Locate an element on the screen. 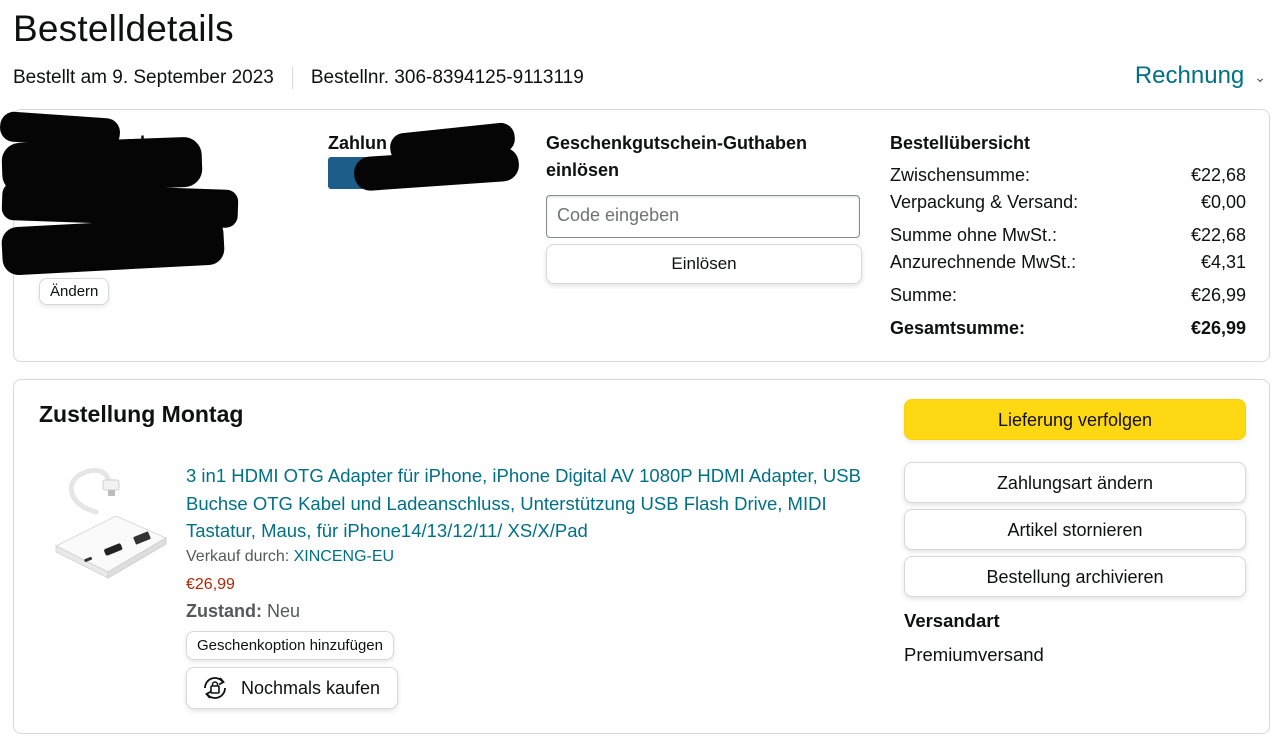 The image size is (1280, 747). condition-label: Zustand: is located at coordinates (224, 611).